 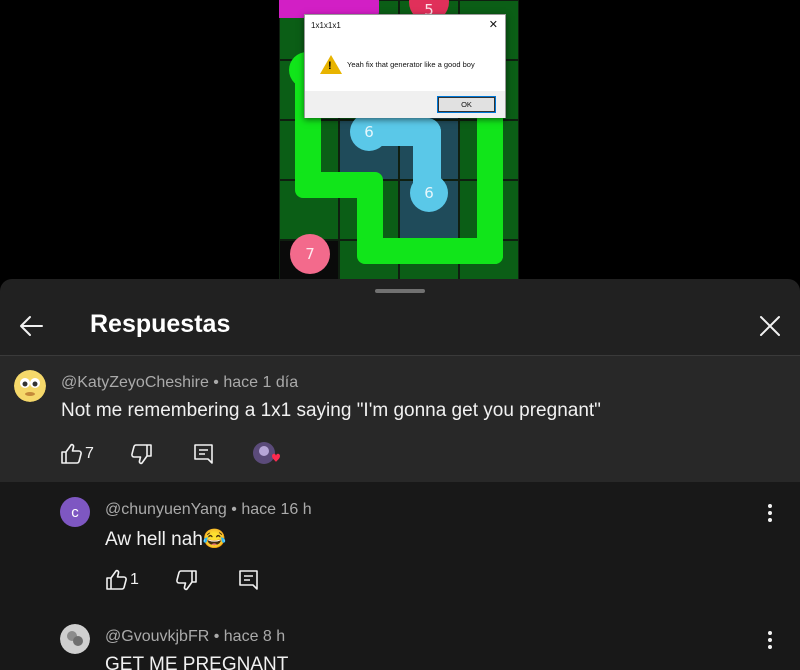 What do you see at coordinates (134, 579) in the screenshot?
I see `like-count: 1` at bounding box center [134, 579].